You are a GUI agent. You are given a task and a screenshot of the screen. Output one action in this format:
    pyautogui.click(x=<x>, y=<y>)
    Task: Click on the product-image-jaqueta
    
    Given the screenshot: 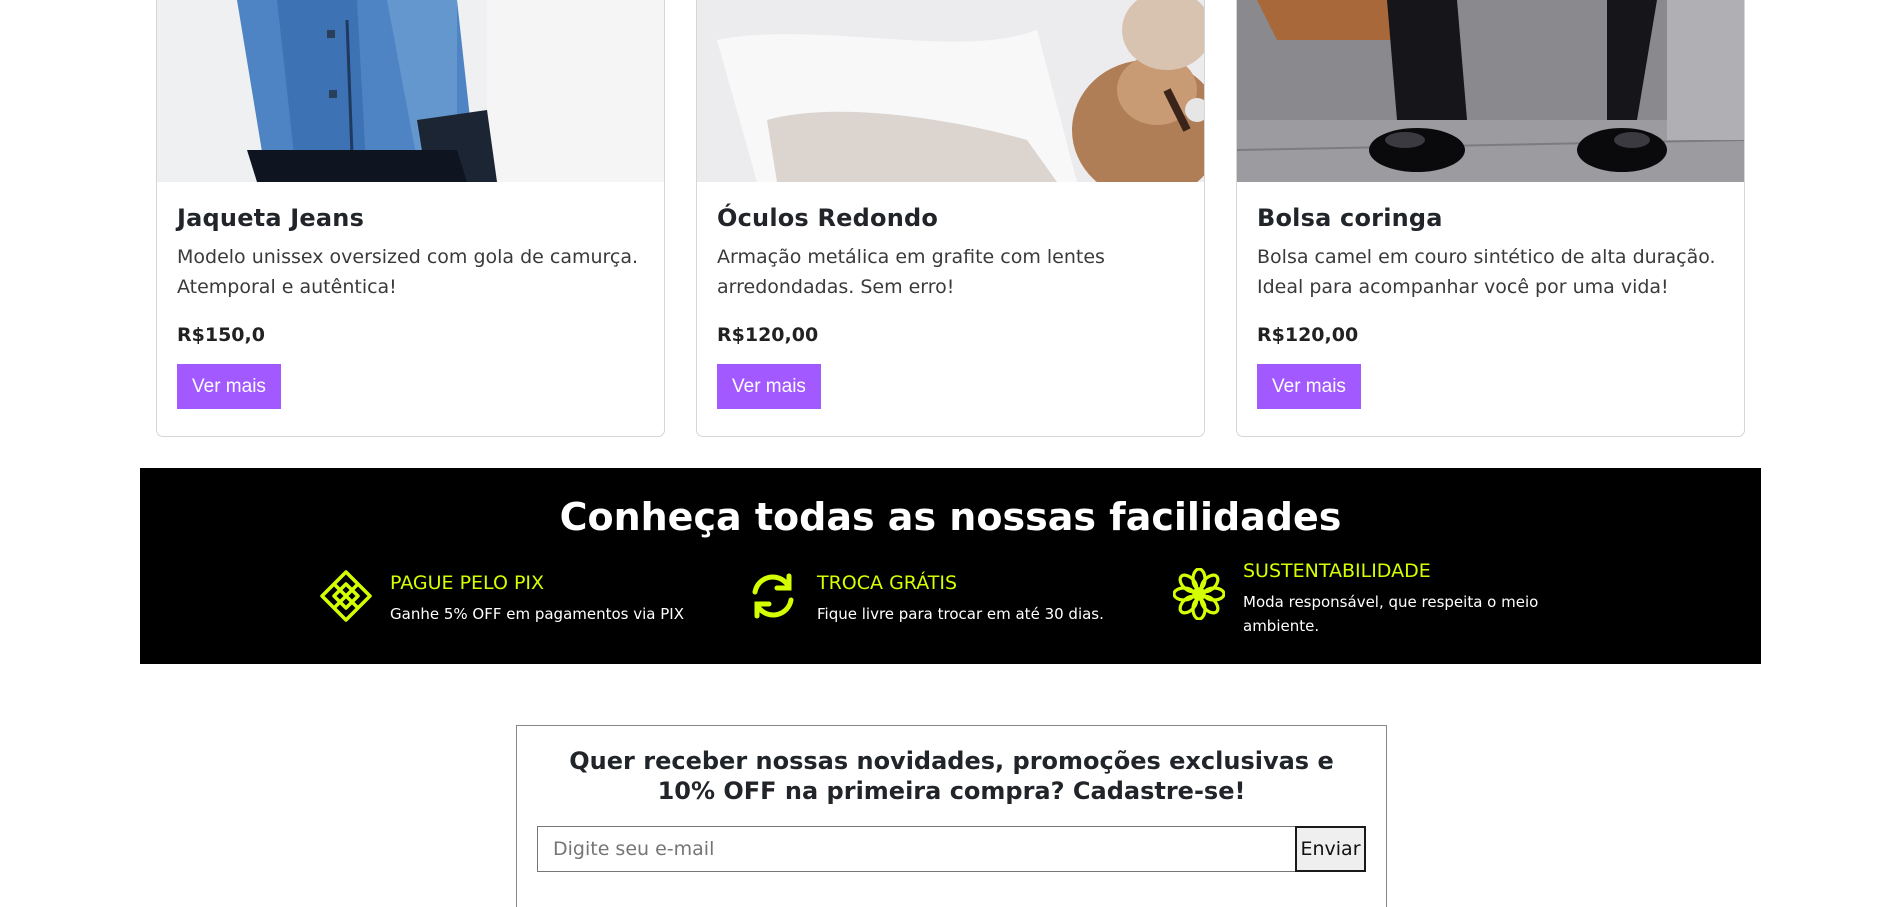 What is the action you would take?
    pyautogui.click(x=410, y=91)
    